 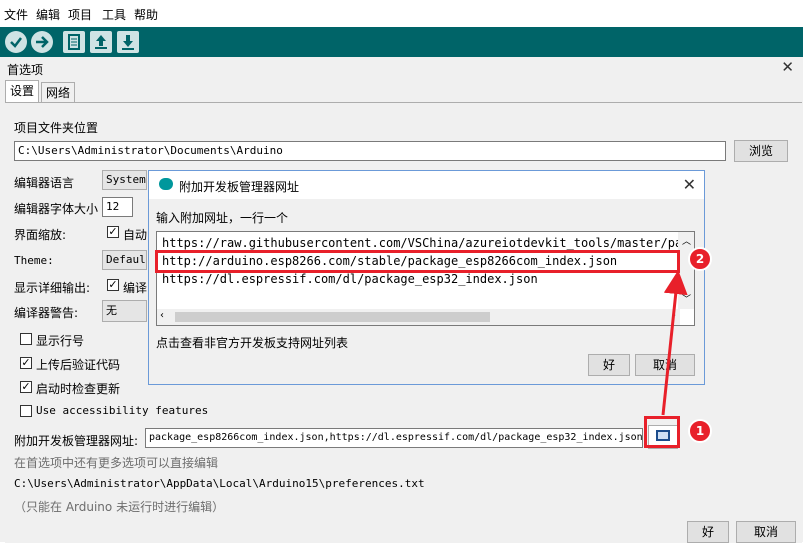 What do you see at coordinates (117, 207) in the screenshot?
I see `font-size-field: 12` at bounding box center [117, 207].